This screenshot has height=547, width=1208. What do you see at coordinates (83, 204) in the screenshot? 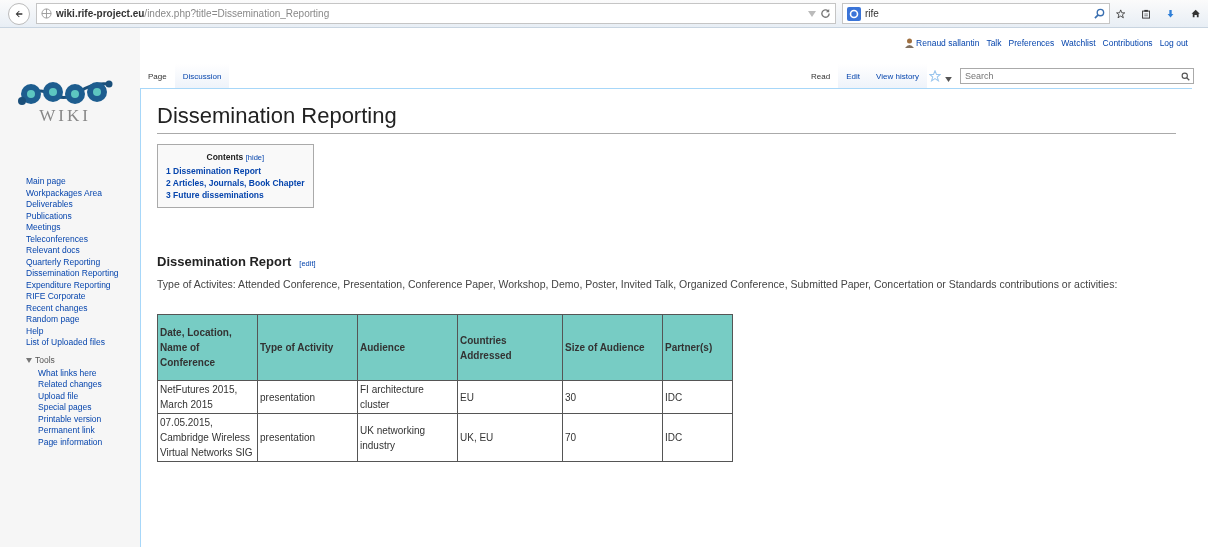
I see `sidebar-link: Deliverables` at bounding box center [83, 204].